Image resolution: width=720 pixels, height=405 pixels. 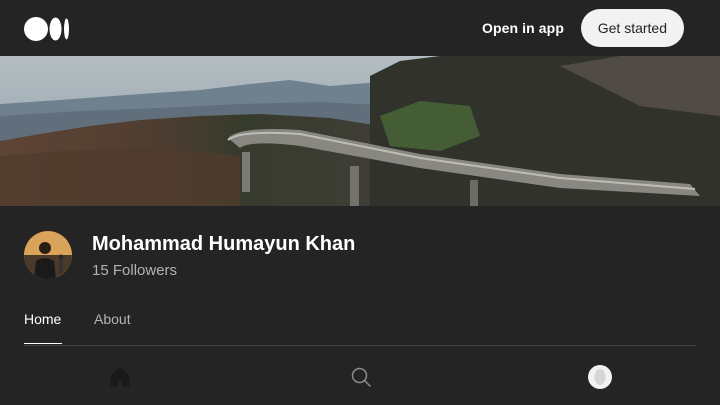 I want to click on search-icon, so click(x=361, y=377).